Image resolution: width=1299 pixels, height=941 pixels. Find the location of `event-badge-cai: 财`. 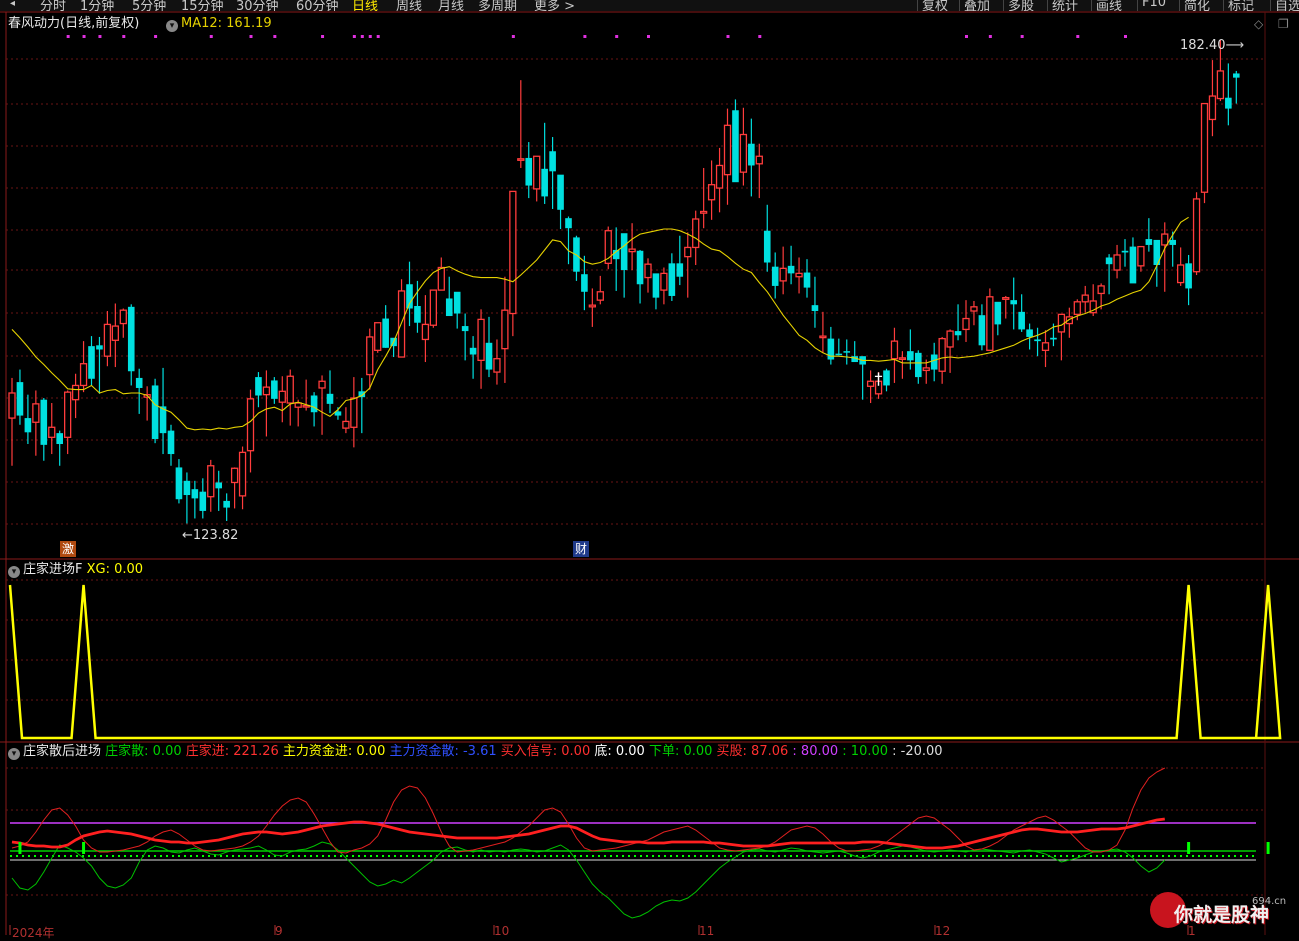

event-badge-cai: 财 is located at coordinates (581, 549).